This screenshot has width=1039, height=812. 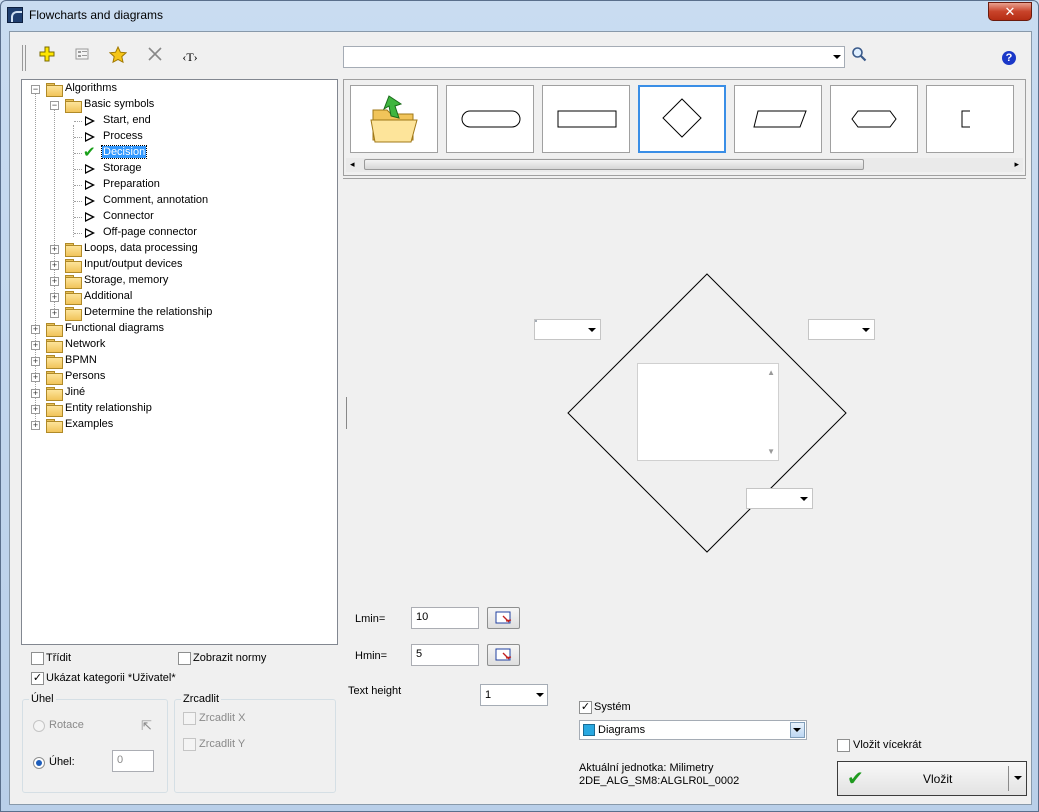 I want to click on text-style-button: ‹T›, so click(x=190, y=57).